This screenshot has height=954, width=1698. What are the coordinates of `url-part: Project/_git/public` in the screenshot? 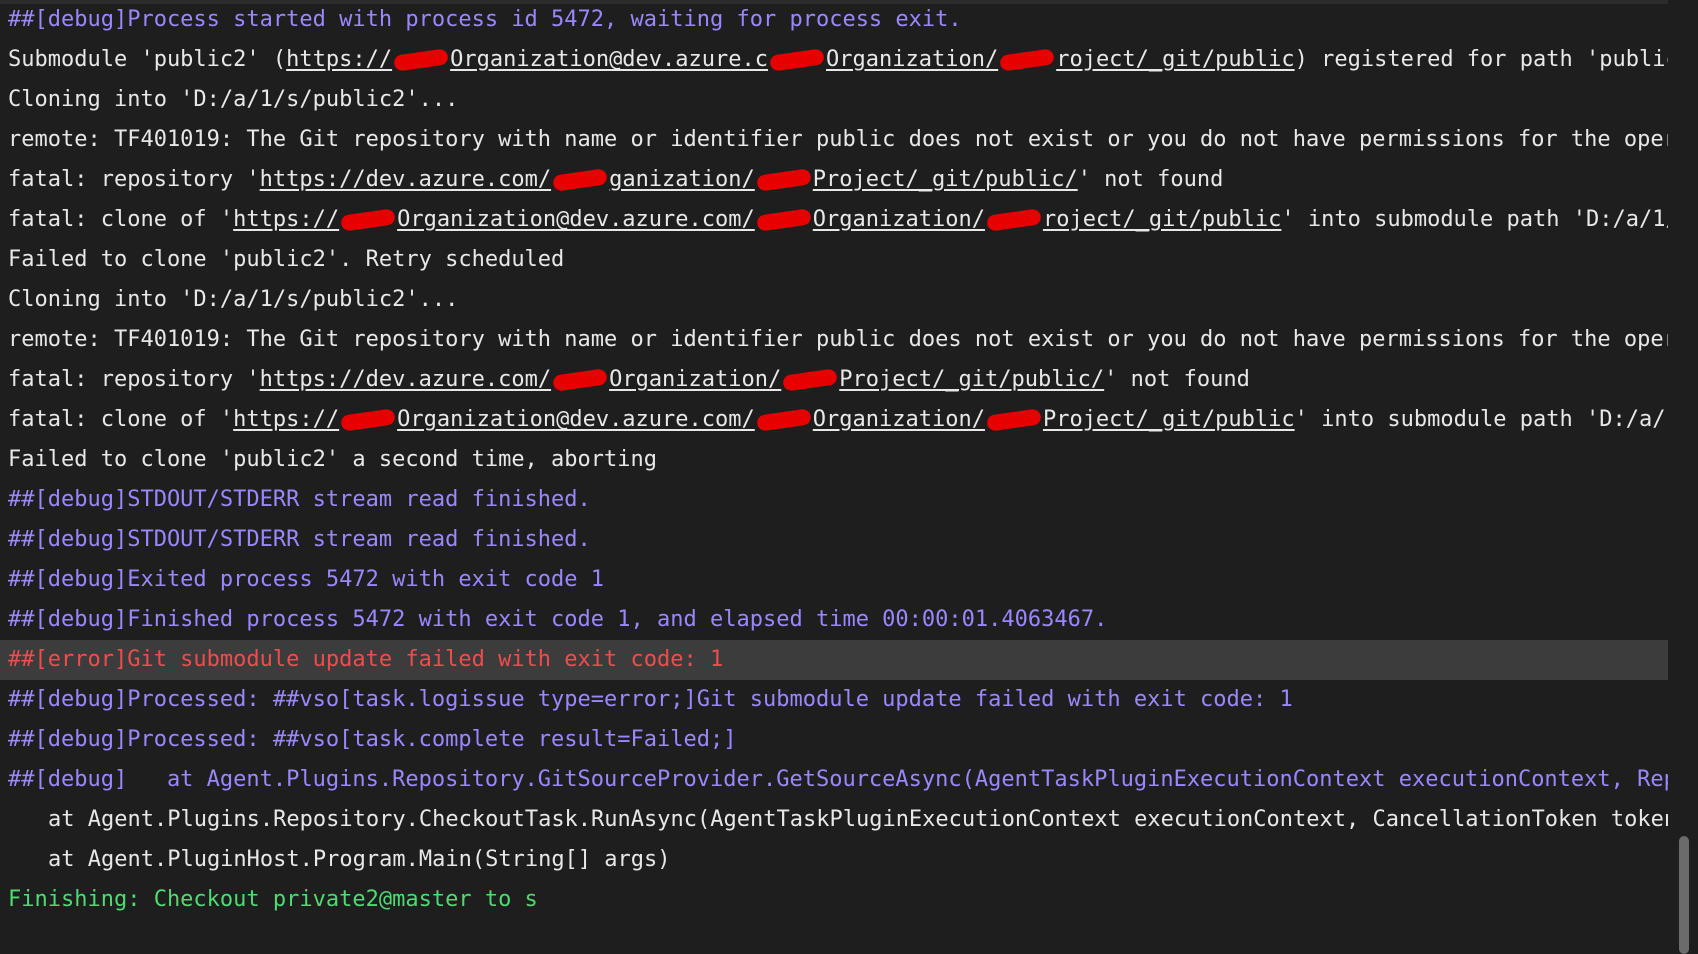 It's located at (1168, 419).